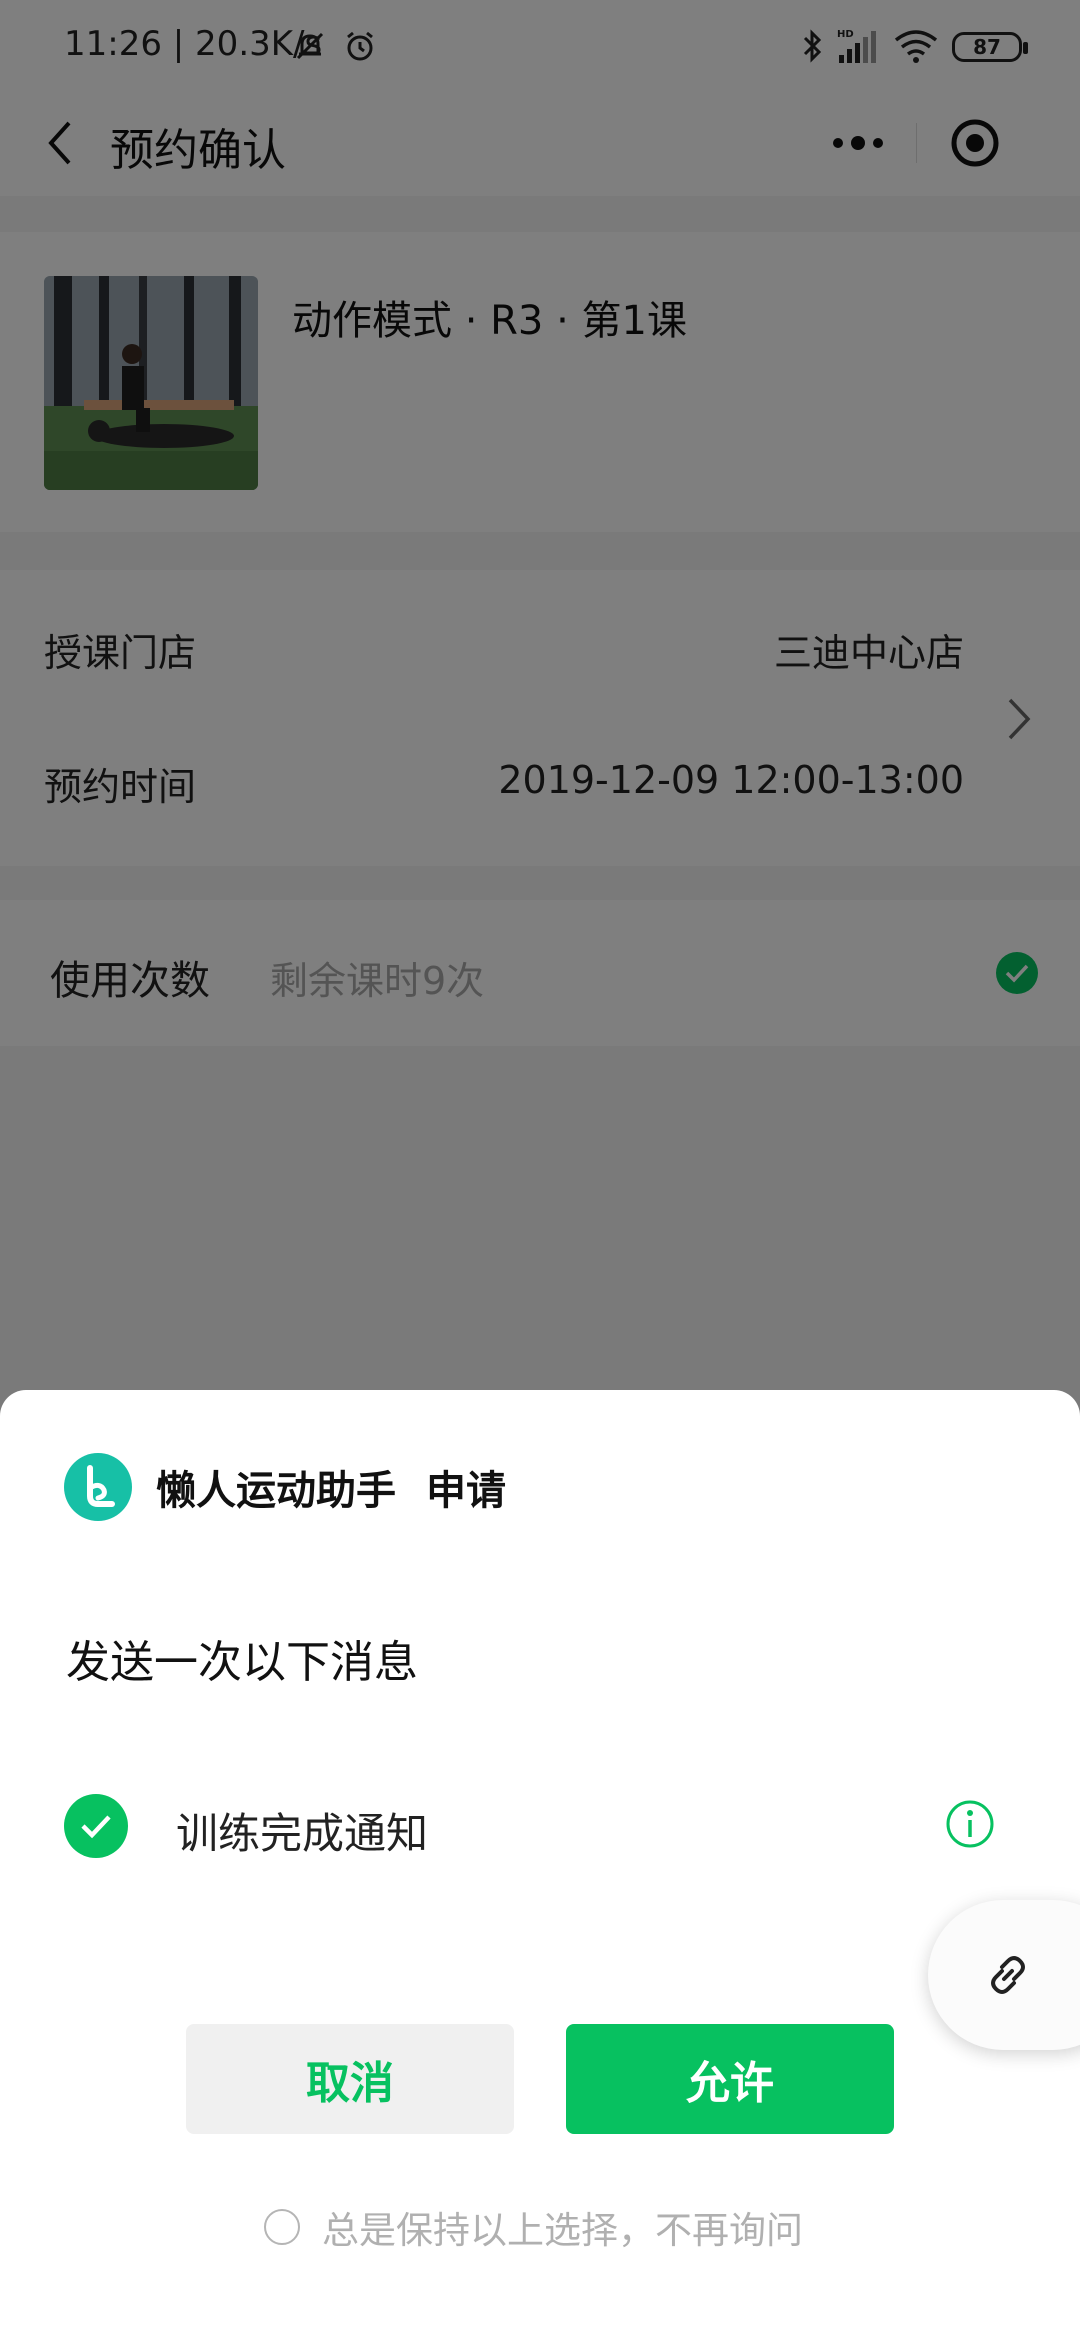 Image resolution: width=1080 pixels, height=2340 pixels. Describe the element at coordinates (466, 1491) in the screenshot. I see `request-word: 申请` at that location.